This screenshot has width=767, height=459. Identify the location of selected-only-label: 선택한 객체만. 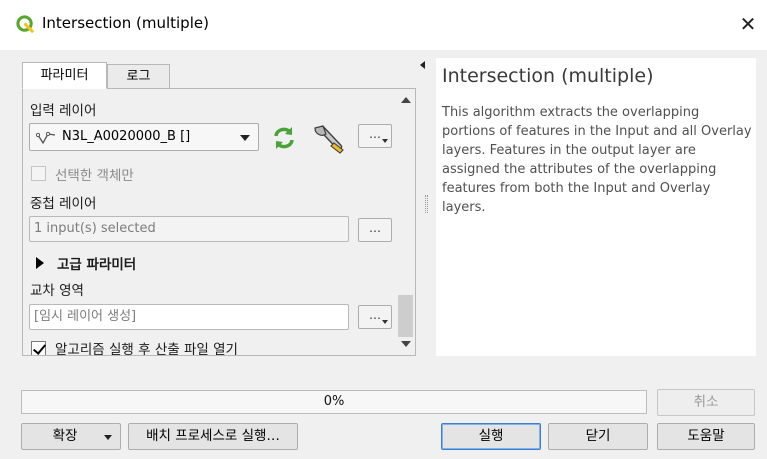
(94, 176).